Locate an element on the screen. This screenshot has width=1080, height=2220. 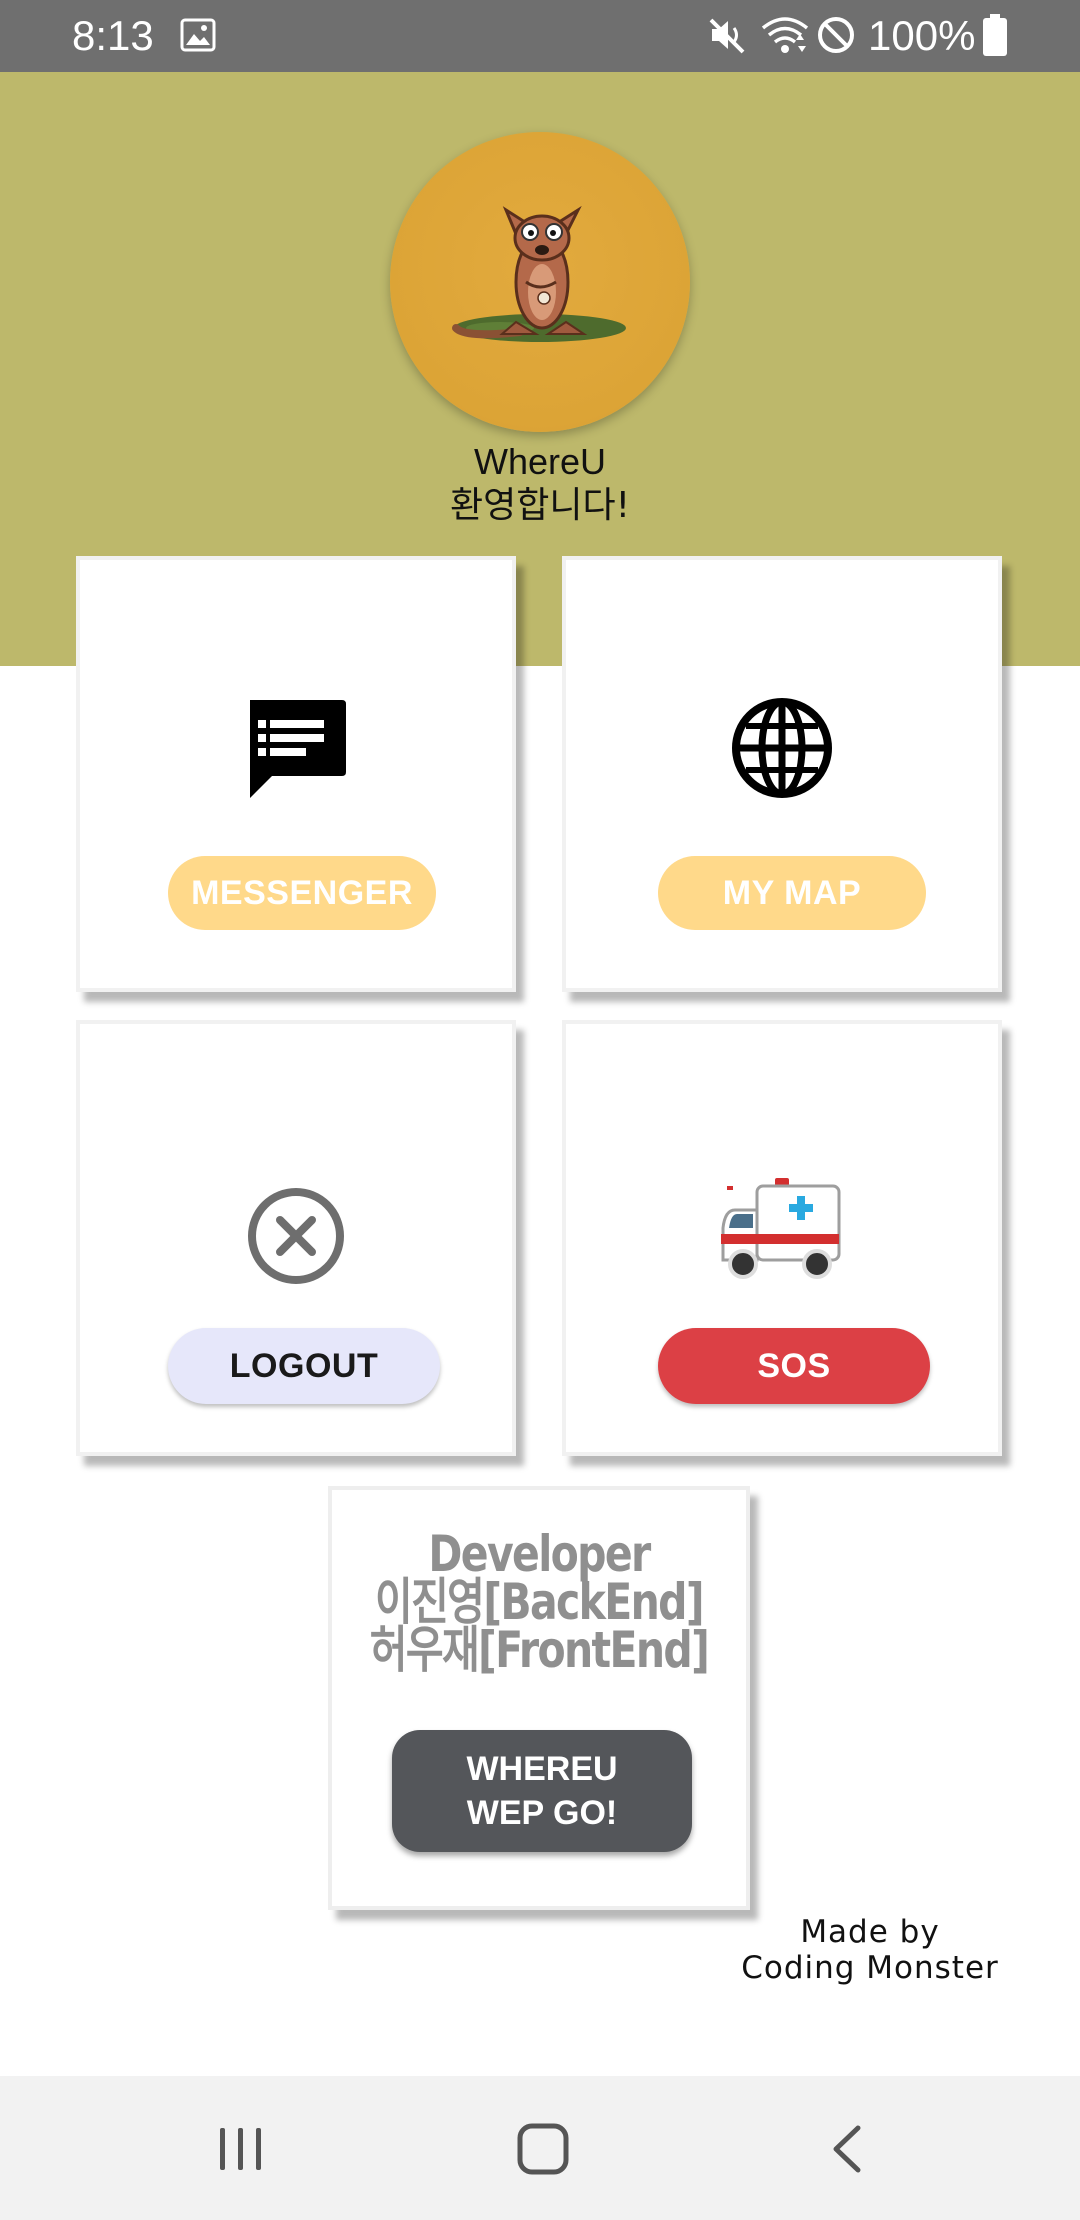
welcome-message: 환영합니다! is located at coordinates (540, 505).